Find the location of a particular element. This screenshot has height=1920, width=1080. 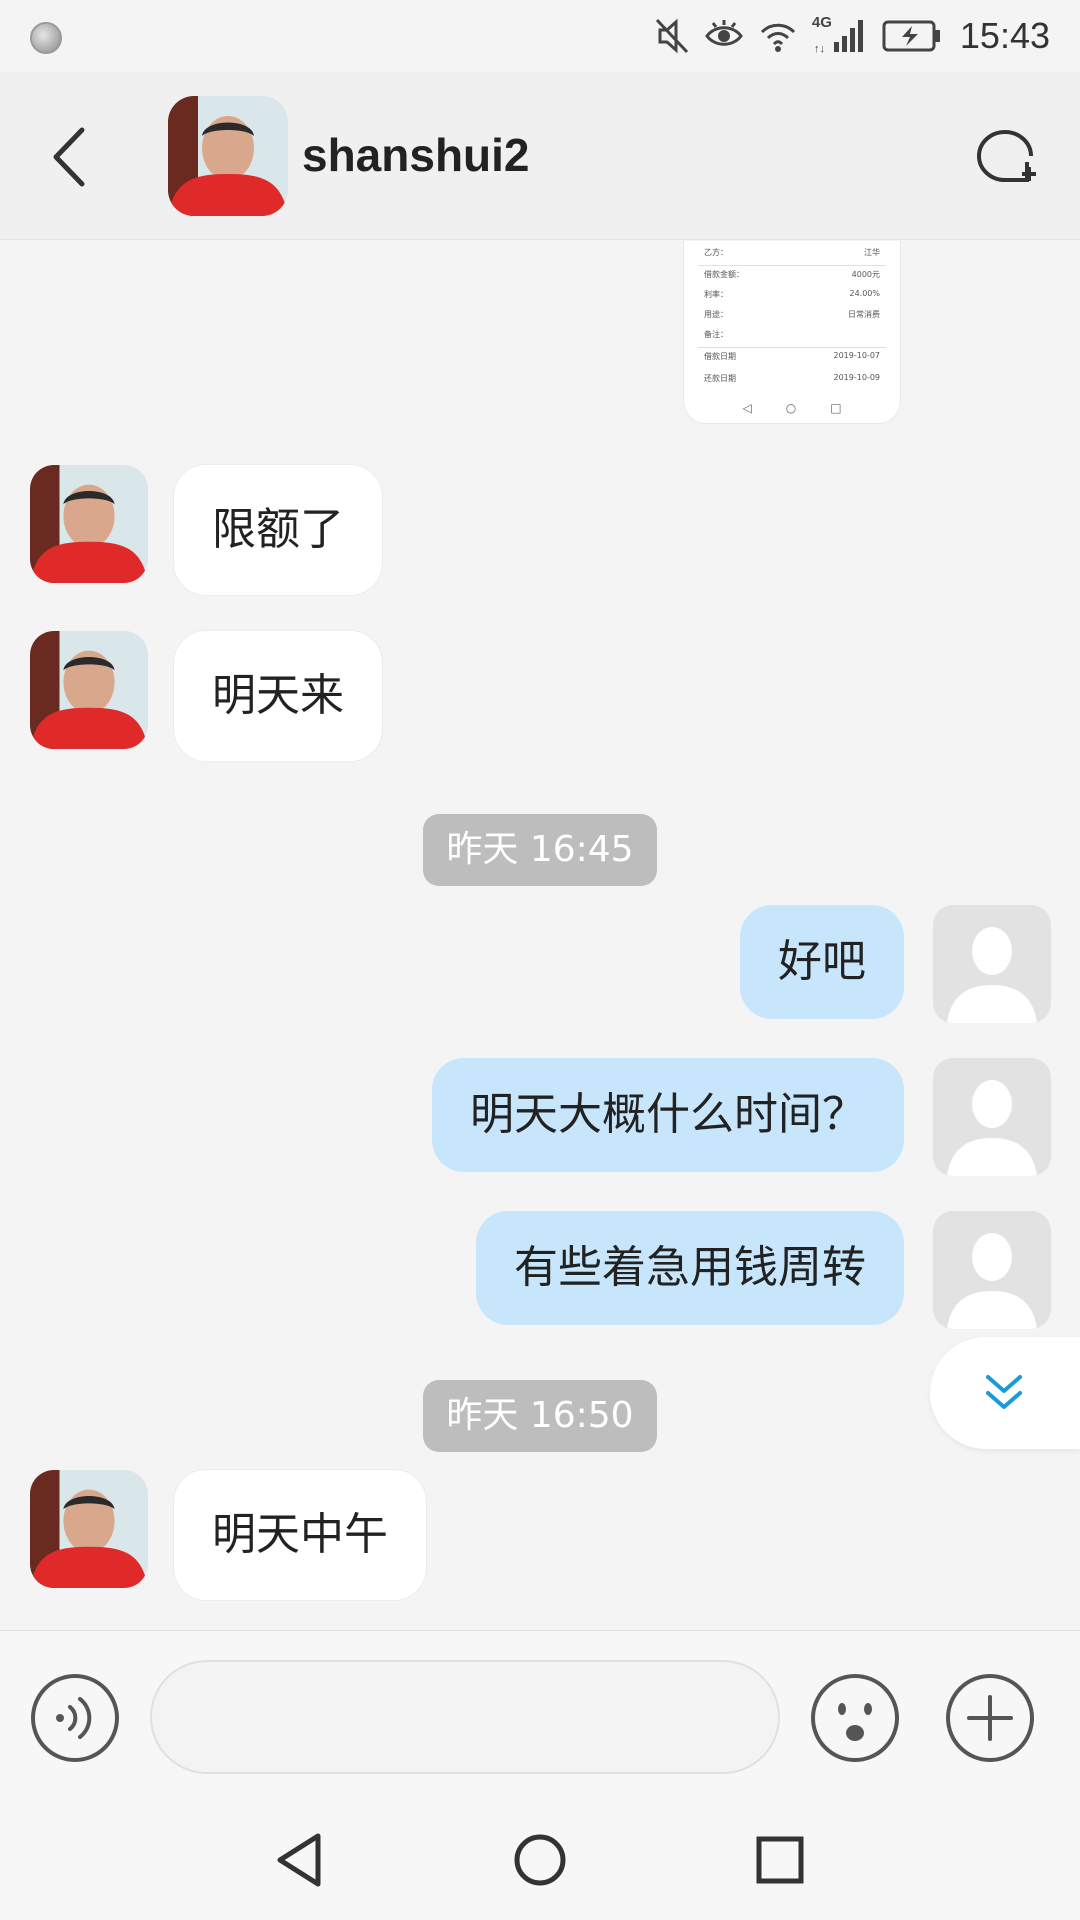

triangle-back-icon is located at coordinates (299, 1860).